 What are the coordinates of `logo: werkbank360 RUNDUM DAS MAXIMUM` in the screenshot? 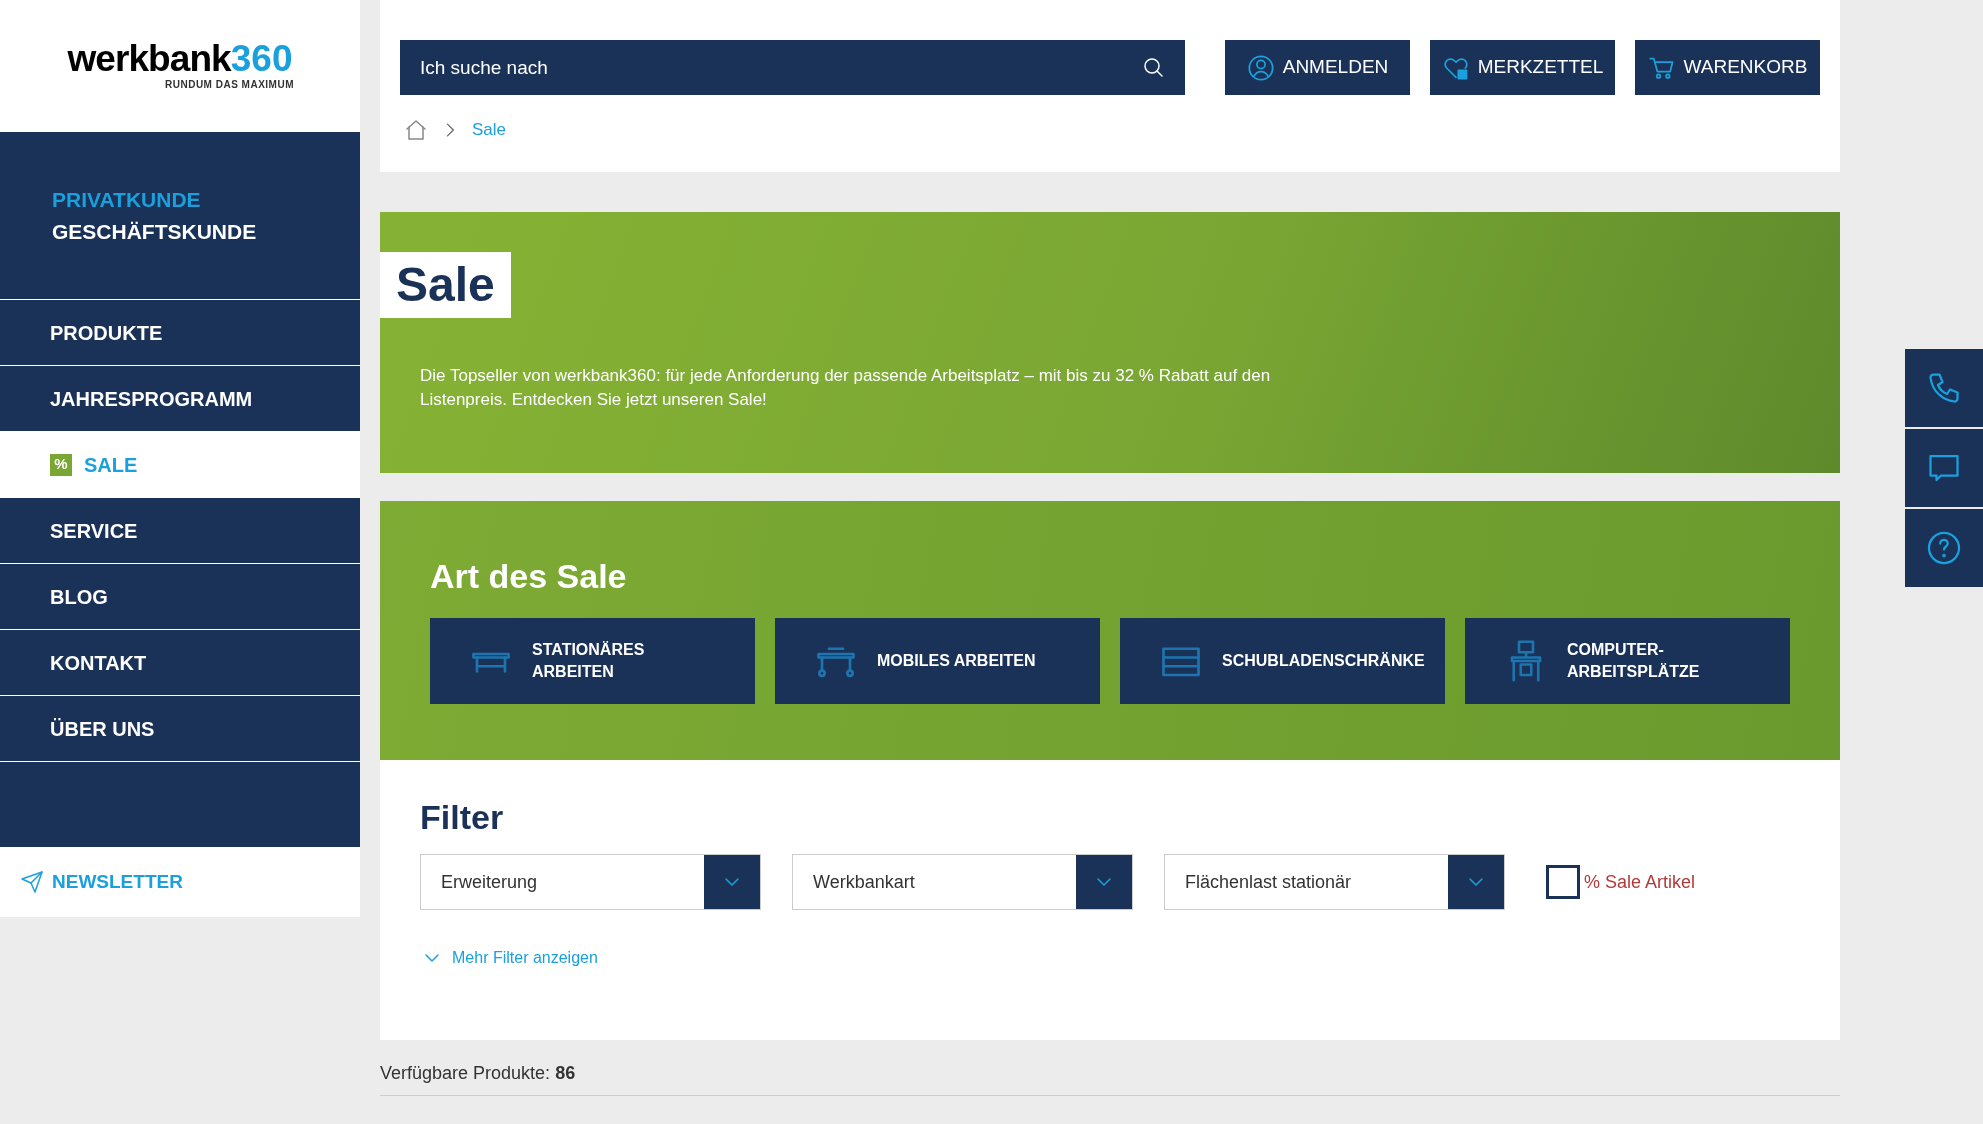 It's located at (180, 66).